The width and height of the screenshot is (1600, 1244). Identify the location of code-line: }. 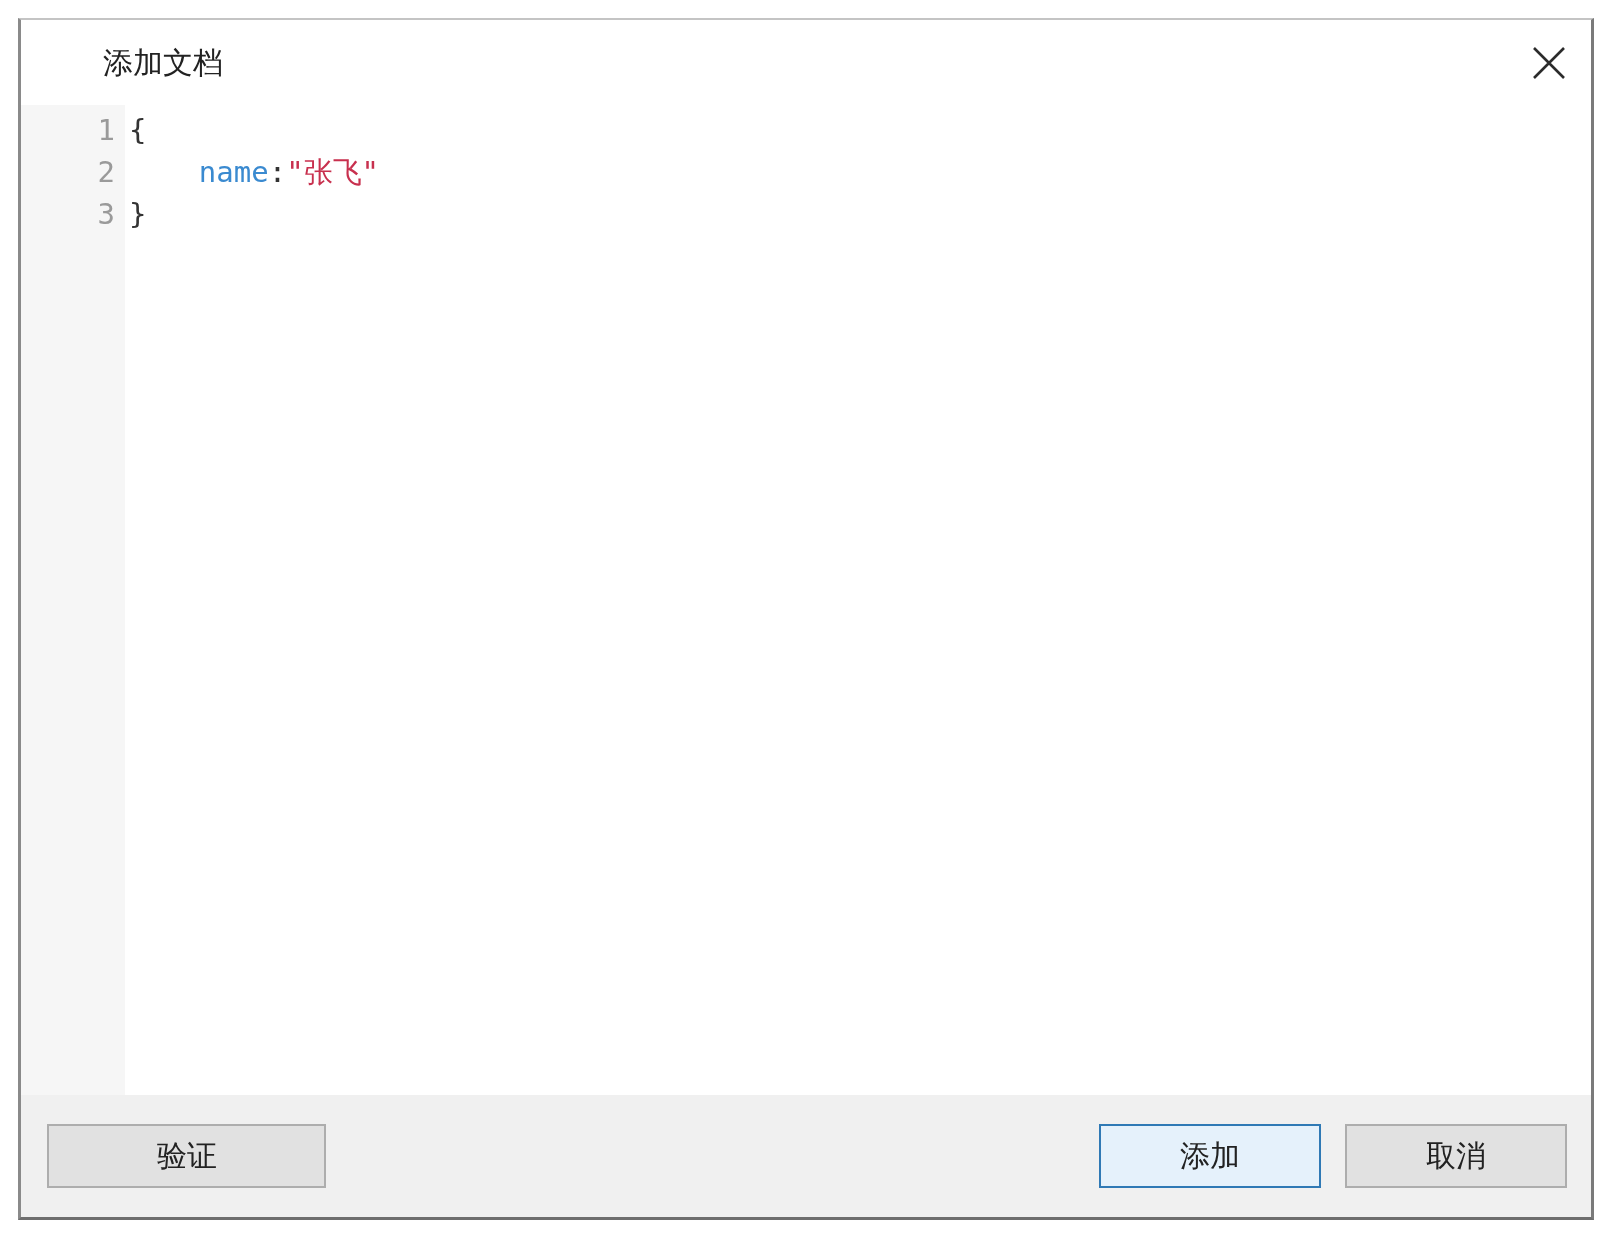
(138, 214).